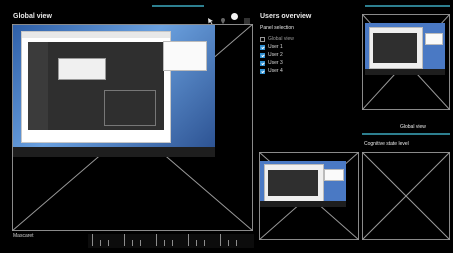 The height and width of the screenshot is (253, 453). I want to click on desktop-window, so click(96, 87).